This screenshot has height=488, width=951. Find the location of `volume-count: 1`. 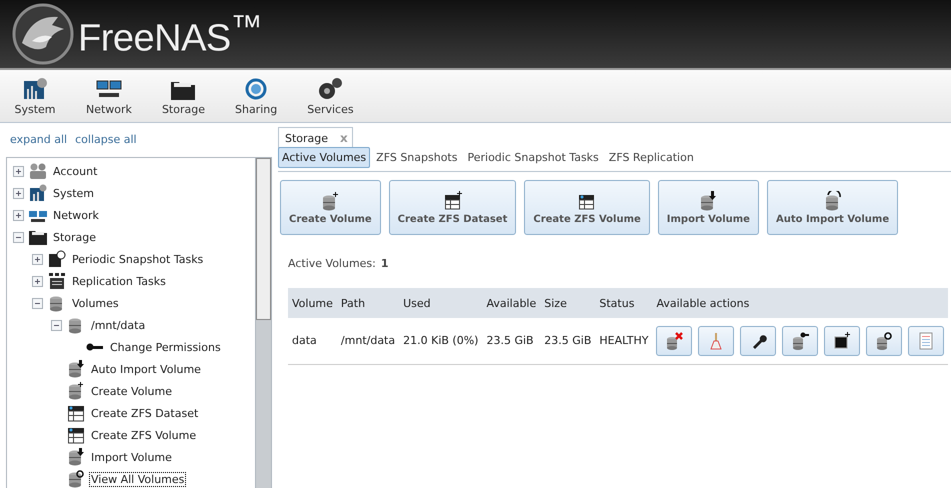

volume-count: 1 is located at coordinates (384, 264).